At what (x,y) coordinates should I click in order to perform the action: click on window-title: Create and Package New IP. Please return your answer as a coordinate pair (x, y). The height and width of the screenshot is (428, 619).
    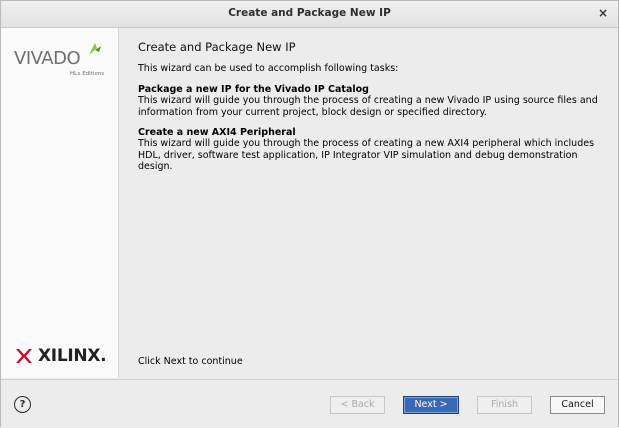
    Looking at the image, I should click on (309, 13).